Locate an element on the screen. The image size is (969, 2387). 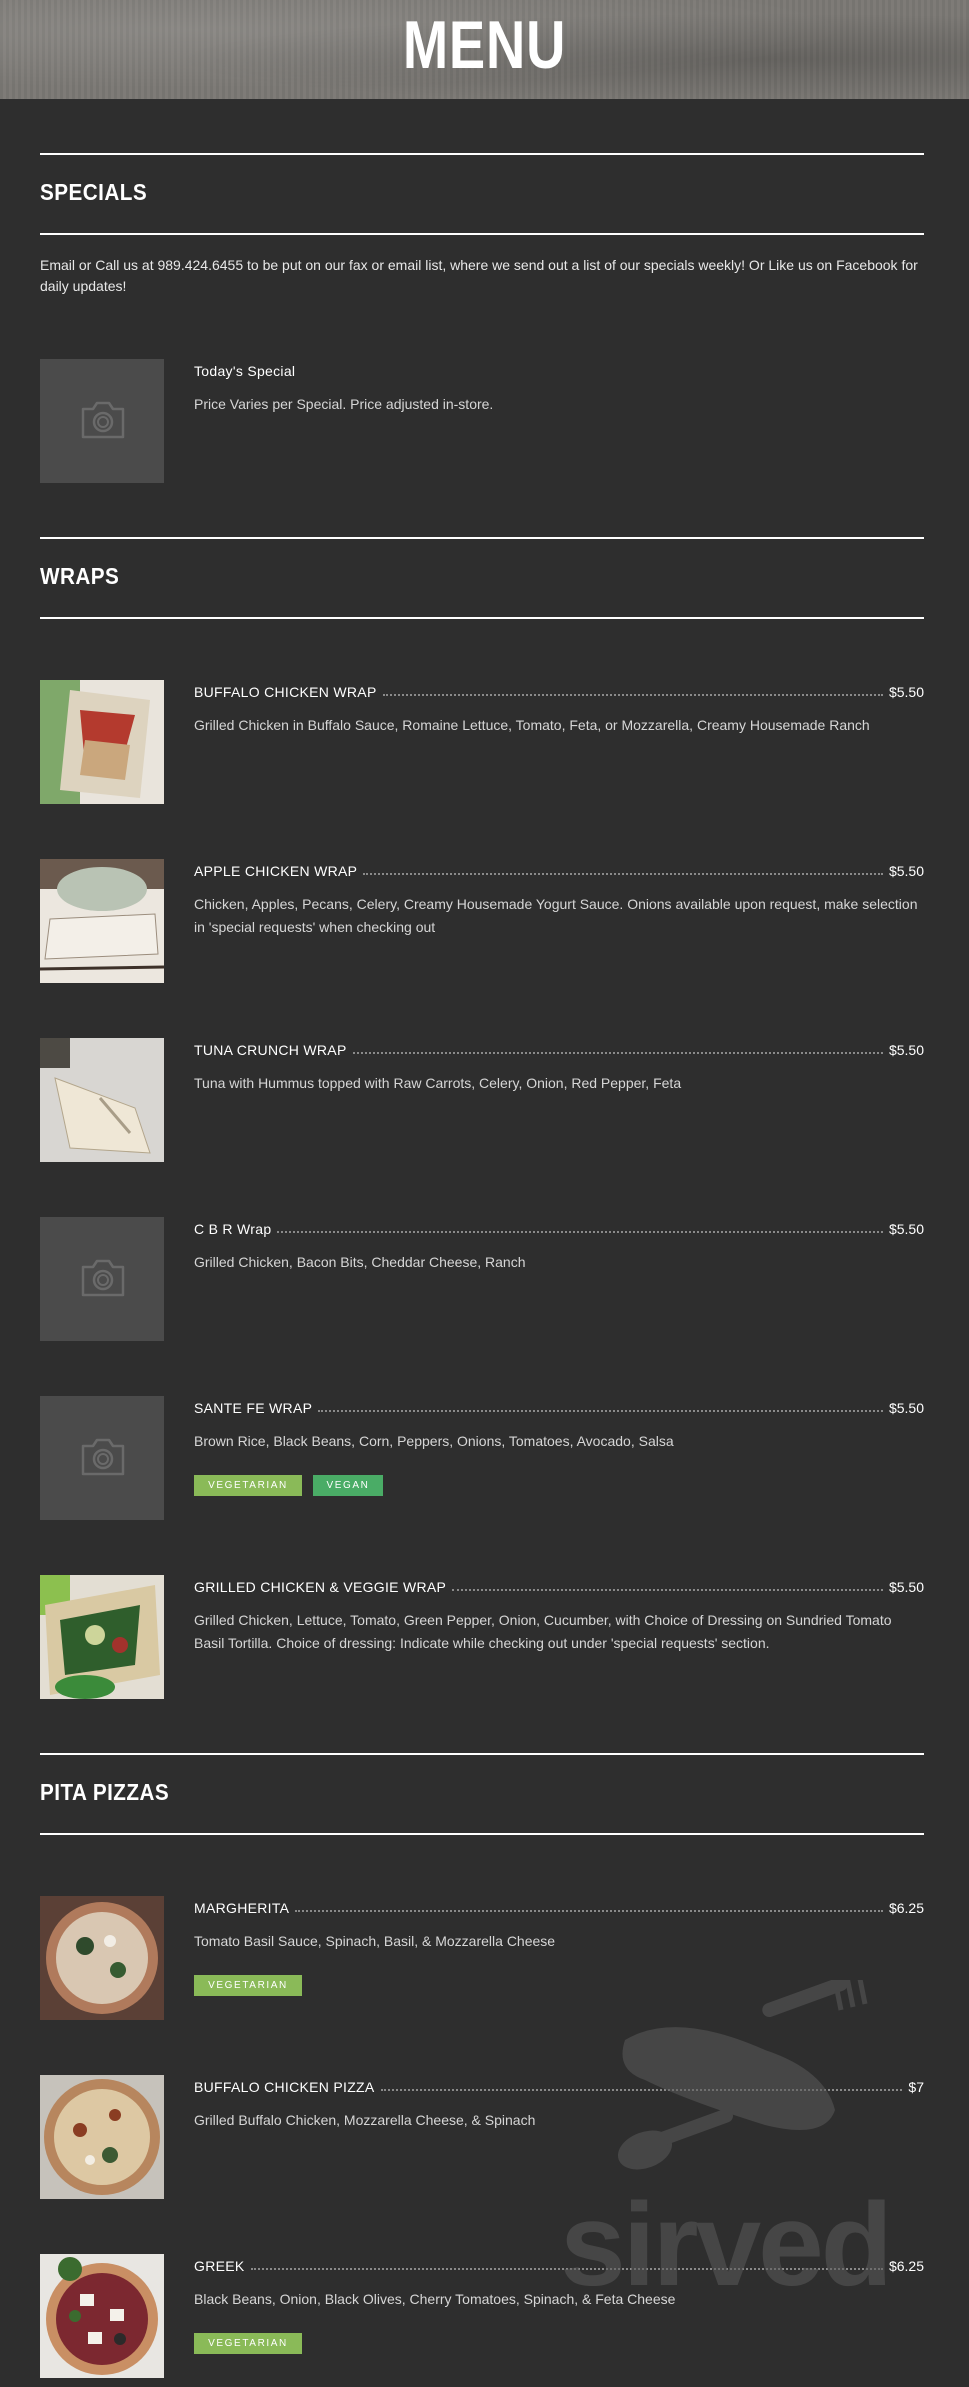
section-title: PITA PIZZAS is located at coordinates (105, 1792).